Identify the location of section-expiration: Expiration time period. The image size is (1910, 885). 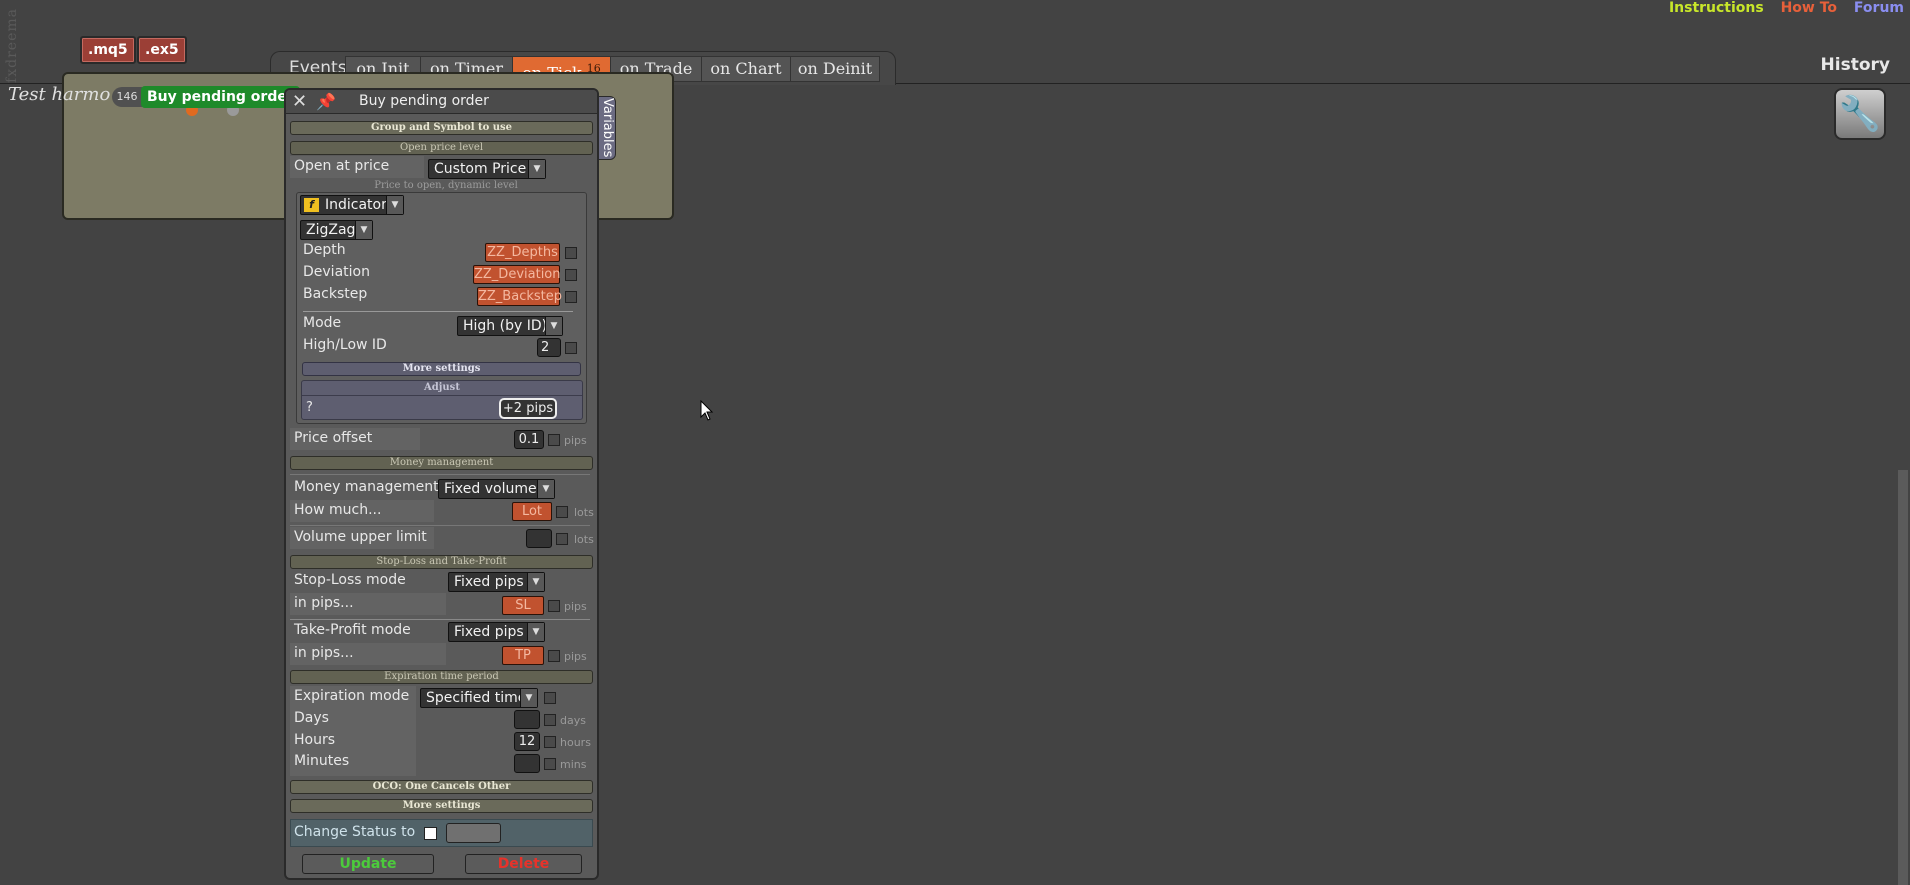
(441, 677).